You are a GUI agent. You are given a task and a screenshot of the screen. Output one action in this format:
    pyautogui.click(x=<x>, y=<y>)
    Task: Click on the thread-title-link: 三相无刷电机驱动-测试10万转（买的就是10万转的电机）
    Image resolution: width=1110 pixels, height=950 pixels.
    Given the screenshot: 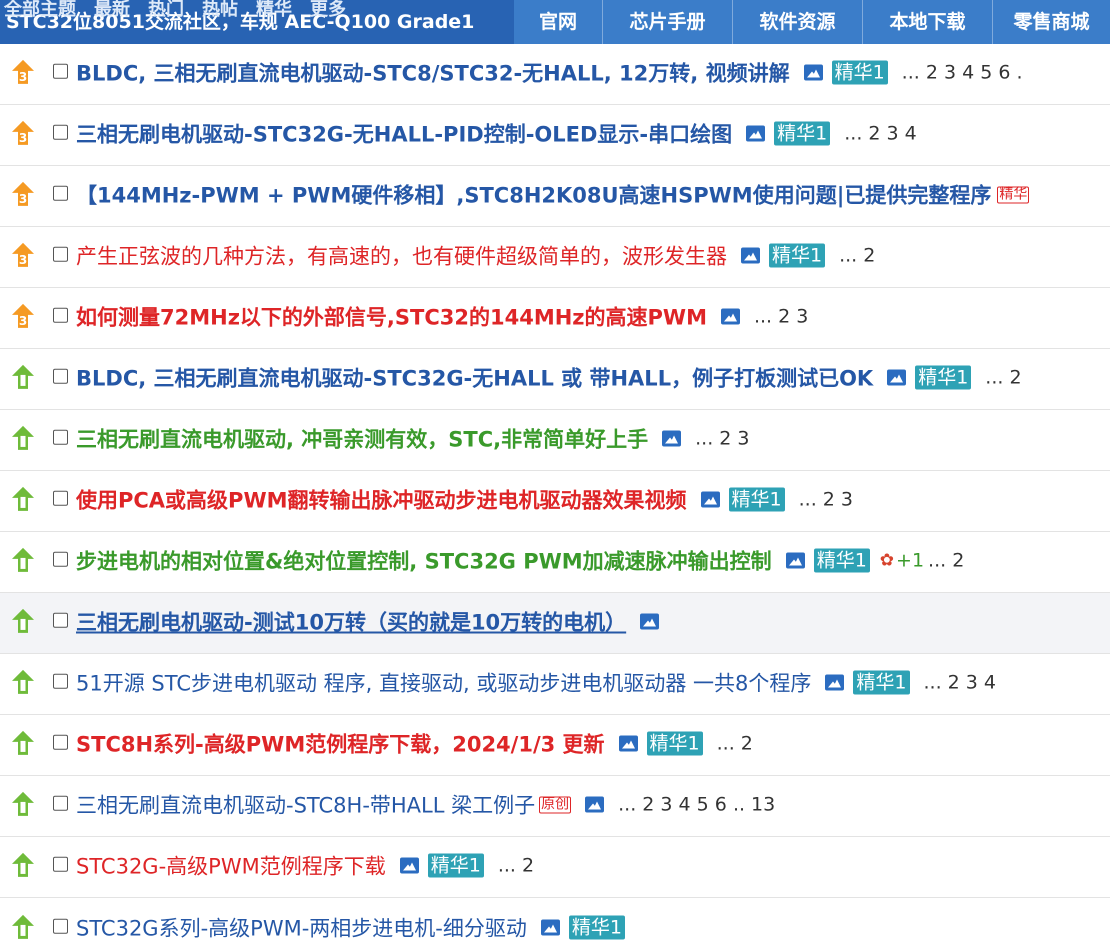 What is the action you would take?
    pyautogui.click(x=351, y=622)
    